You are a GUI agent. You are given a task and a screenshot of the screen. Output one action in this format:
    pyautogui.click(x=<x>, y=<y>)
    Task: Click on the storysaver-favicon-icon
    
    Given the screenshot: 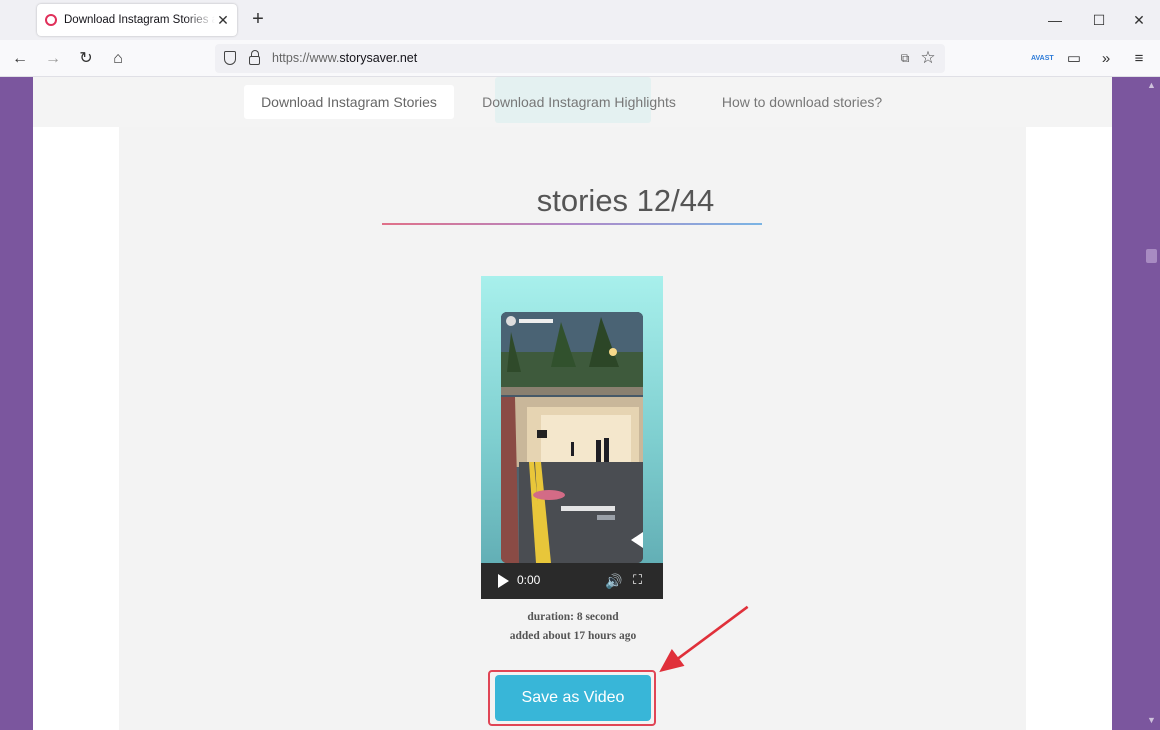 What is the action you would take?
    pyautogui.click(x=51, y=20)
    